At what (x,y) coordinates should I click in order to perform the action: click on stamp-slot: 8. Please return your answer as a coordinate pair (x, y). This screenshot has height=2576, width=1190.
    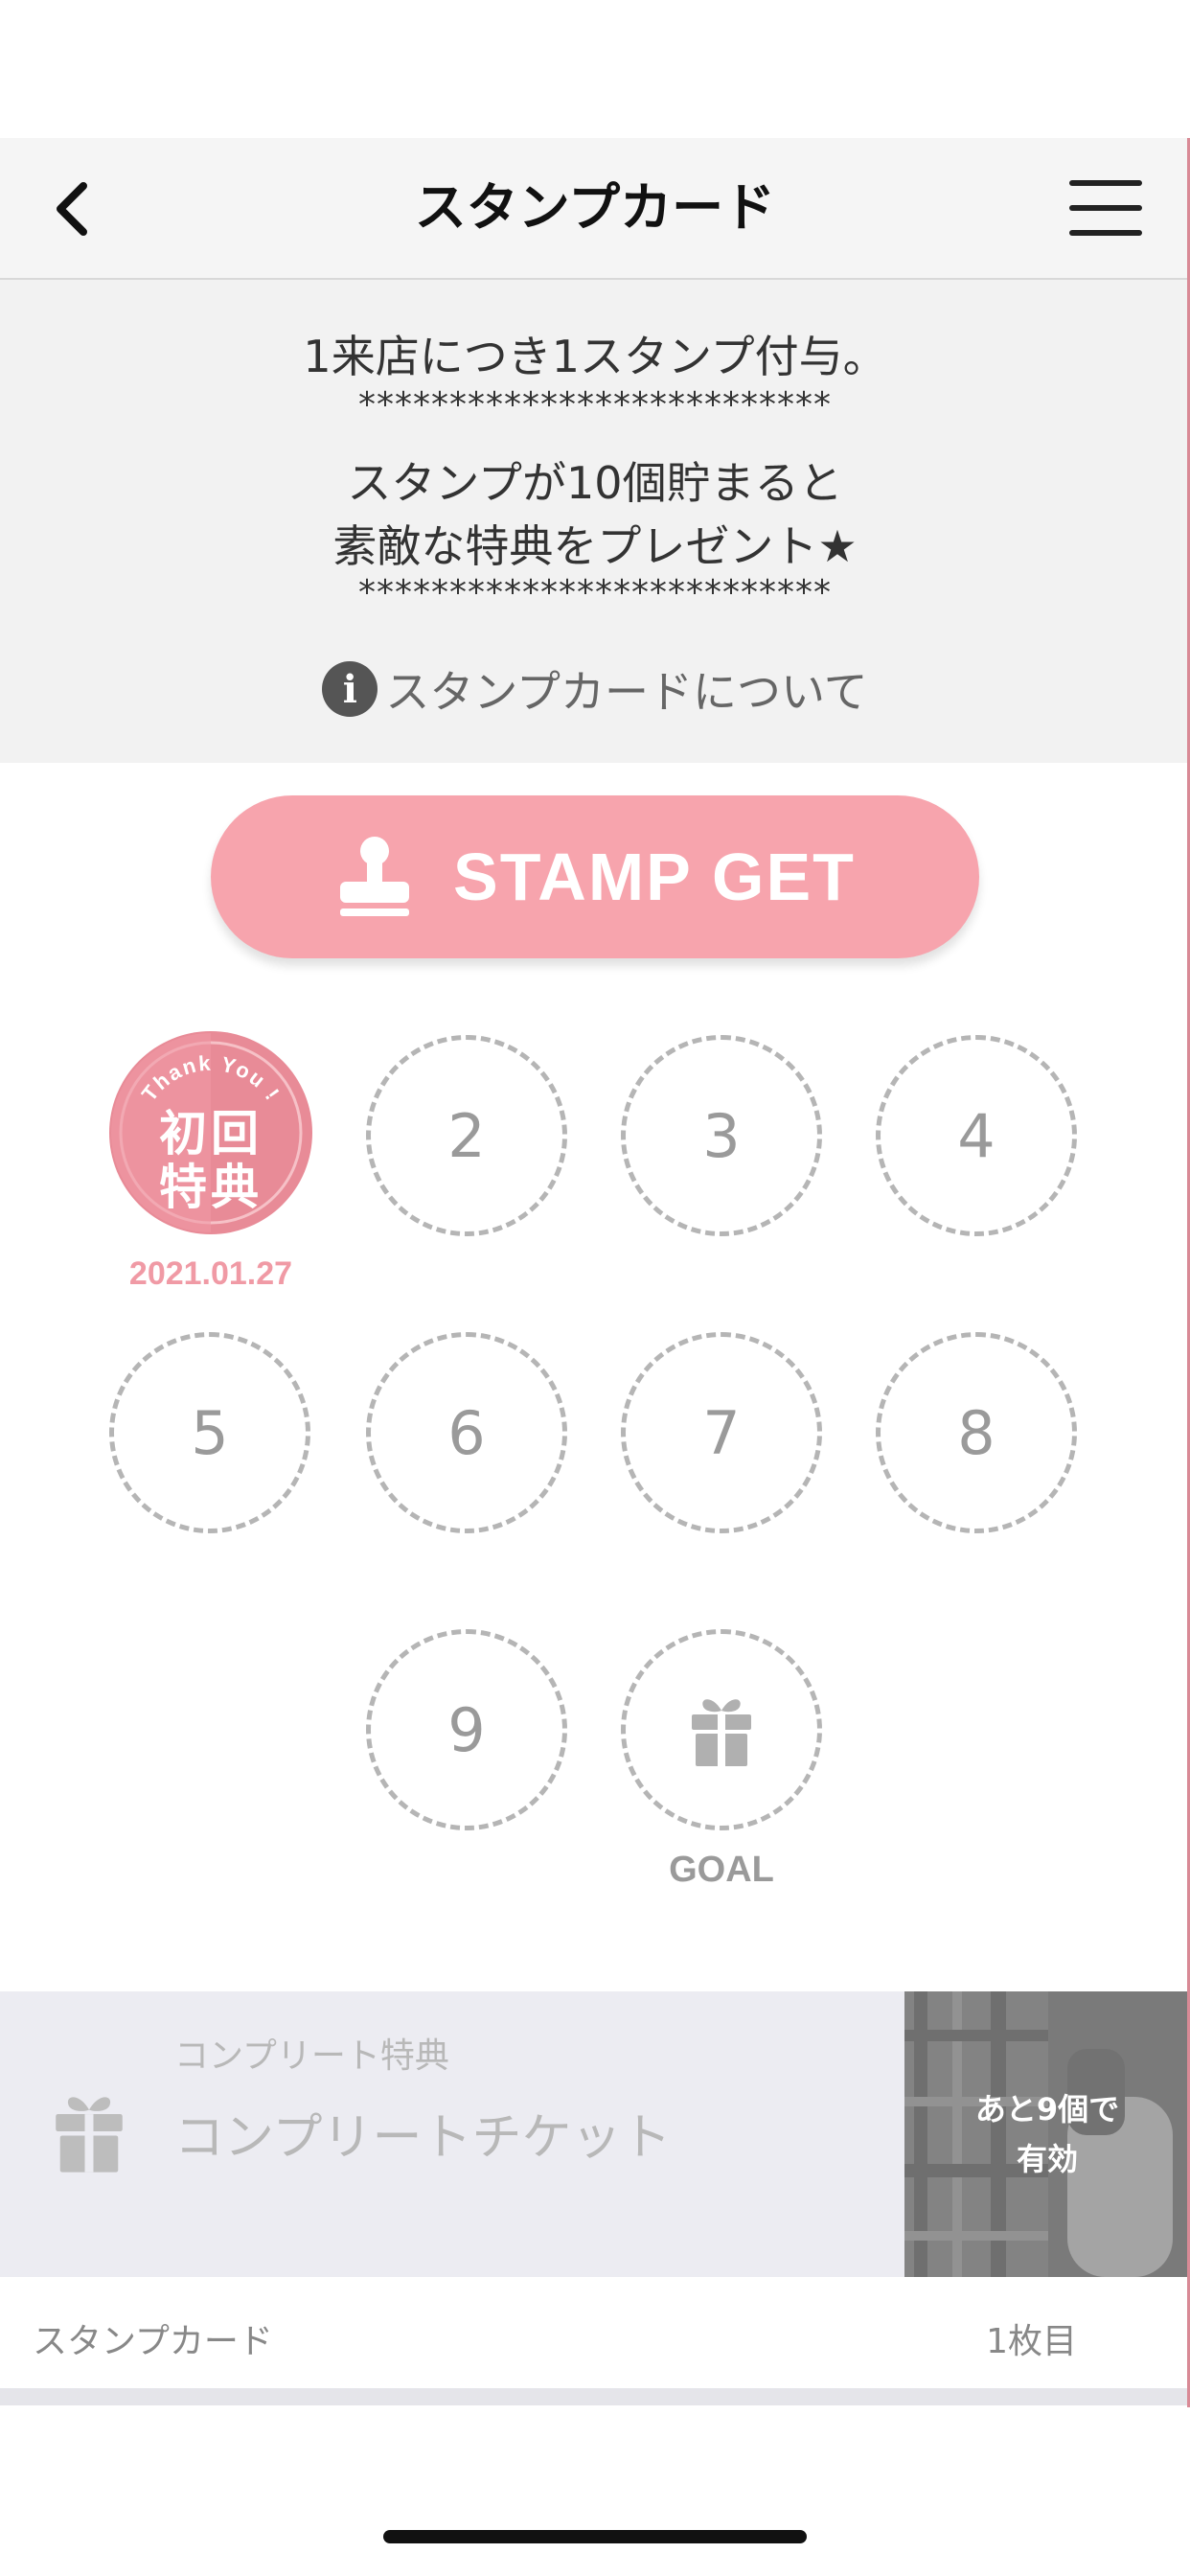
    Looking at the image, I should click on (977, 1433).